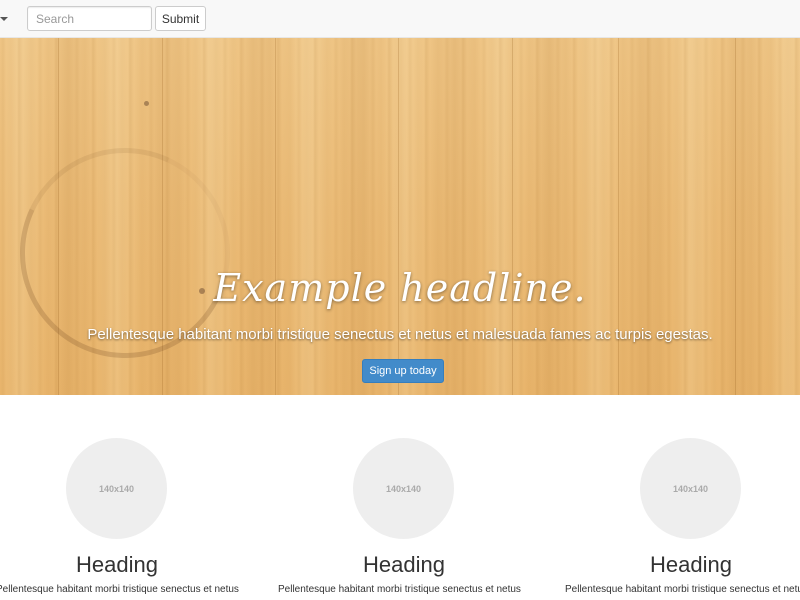  What do you see at coordinates (180, 18) in the screenshot?
I see `submit-button: Submit` at bounding box center [180, 18].